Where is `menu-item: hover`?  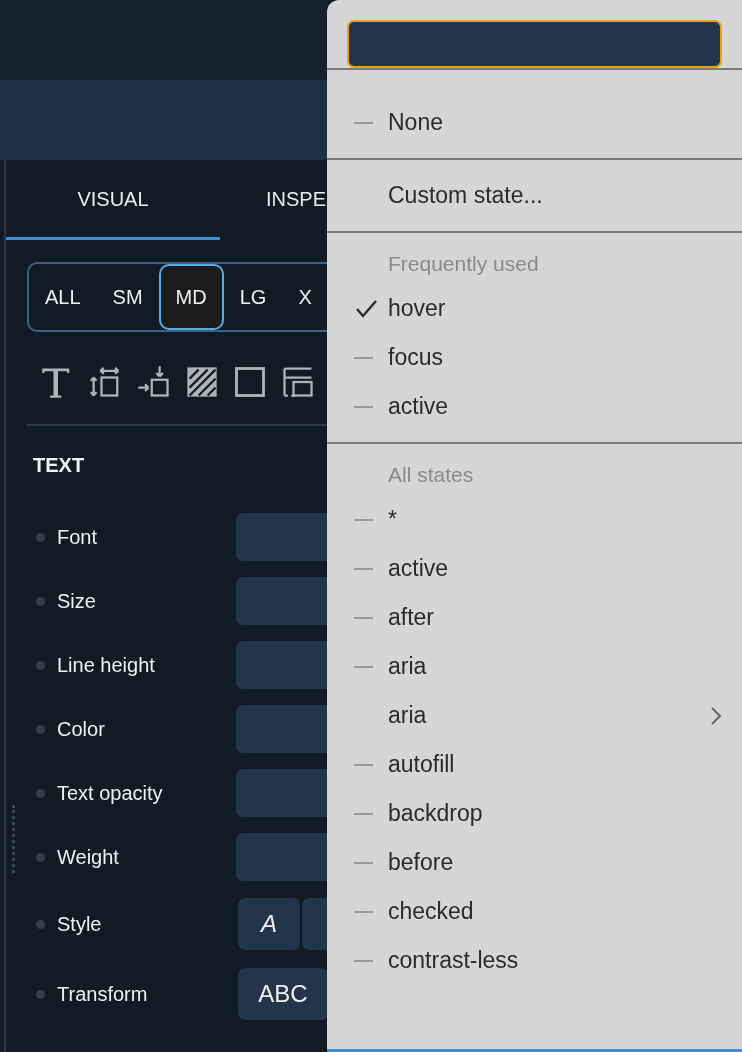 menu-item: hover is located at coordinates (534, 308).